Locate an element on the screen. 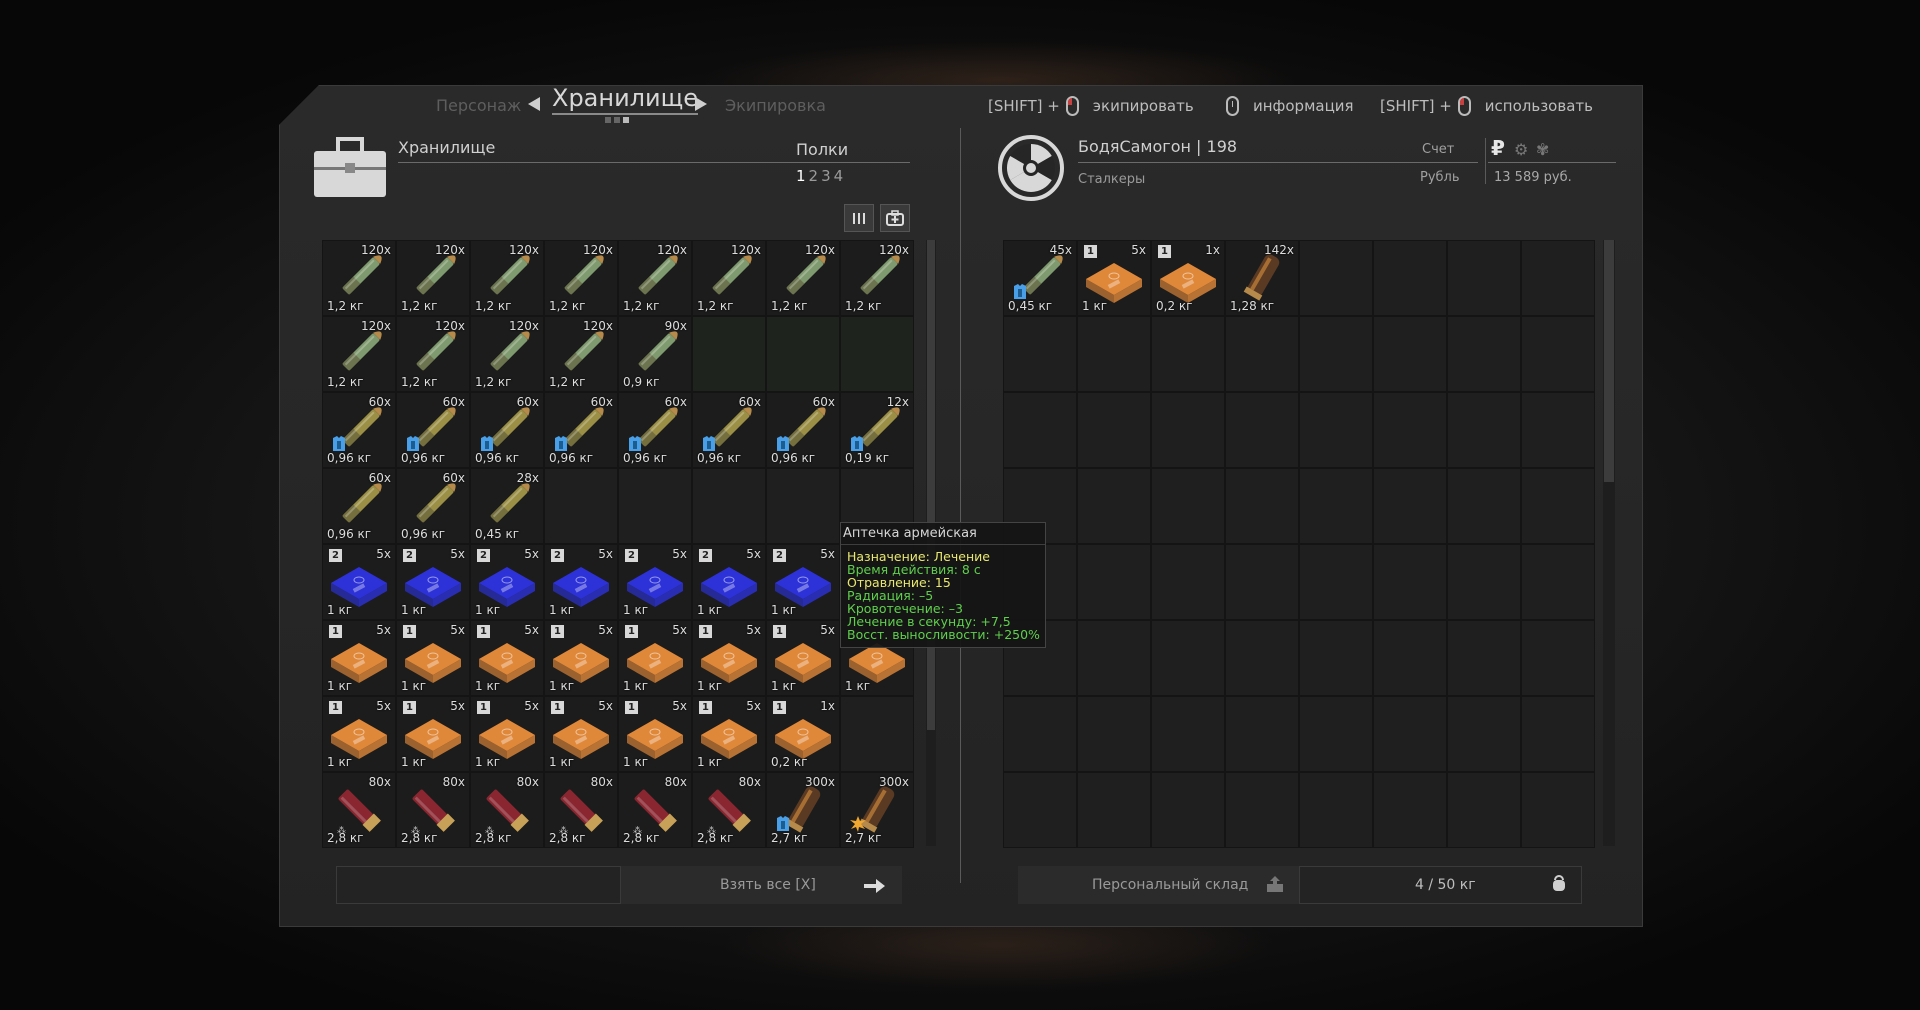 This screenshot has width=1920, height=1010. inventory-item: 300x 2,7 кг is located at coordinates (877, 810).